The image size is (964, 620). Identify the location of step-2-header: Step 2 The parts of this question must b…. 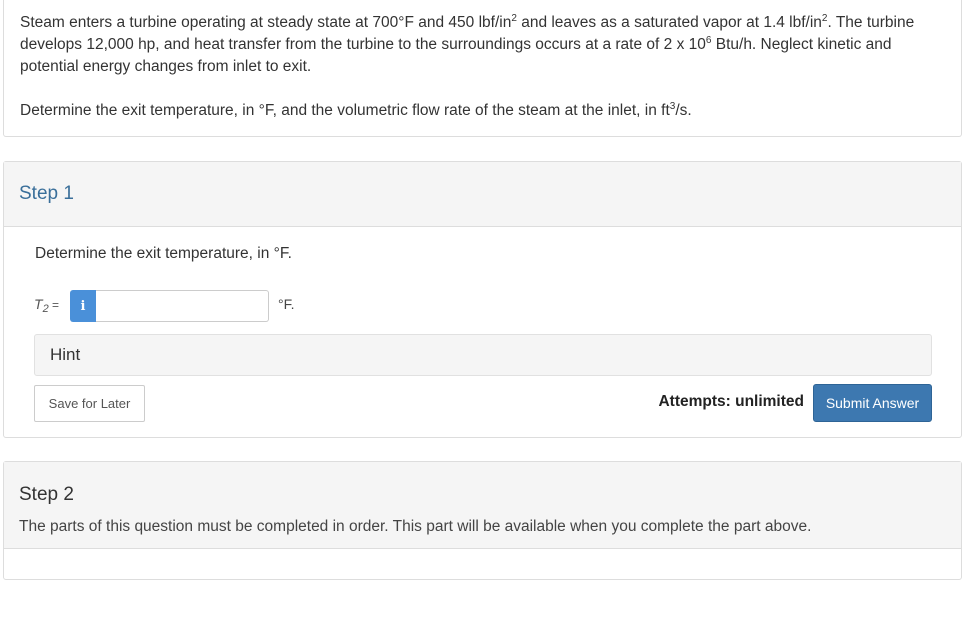
(482, 505).